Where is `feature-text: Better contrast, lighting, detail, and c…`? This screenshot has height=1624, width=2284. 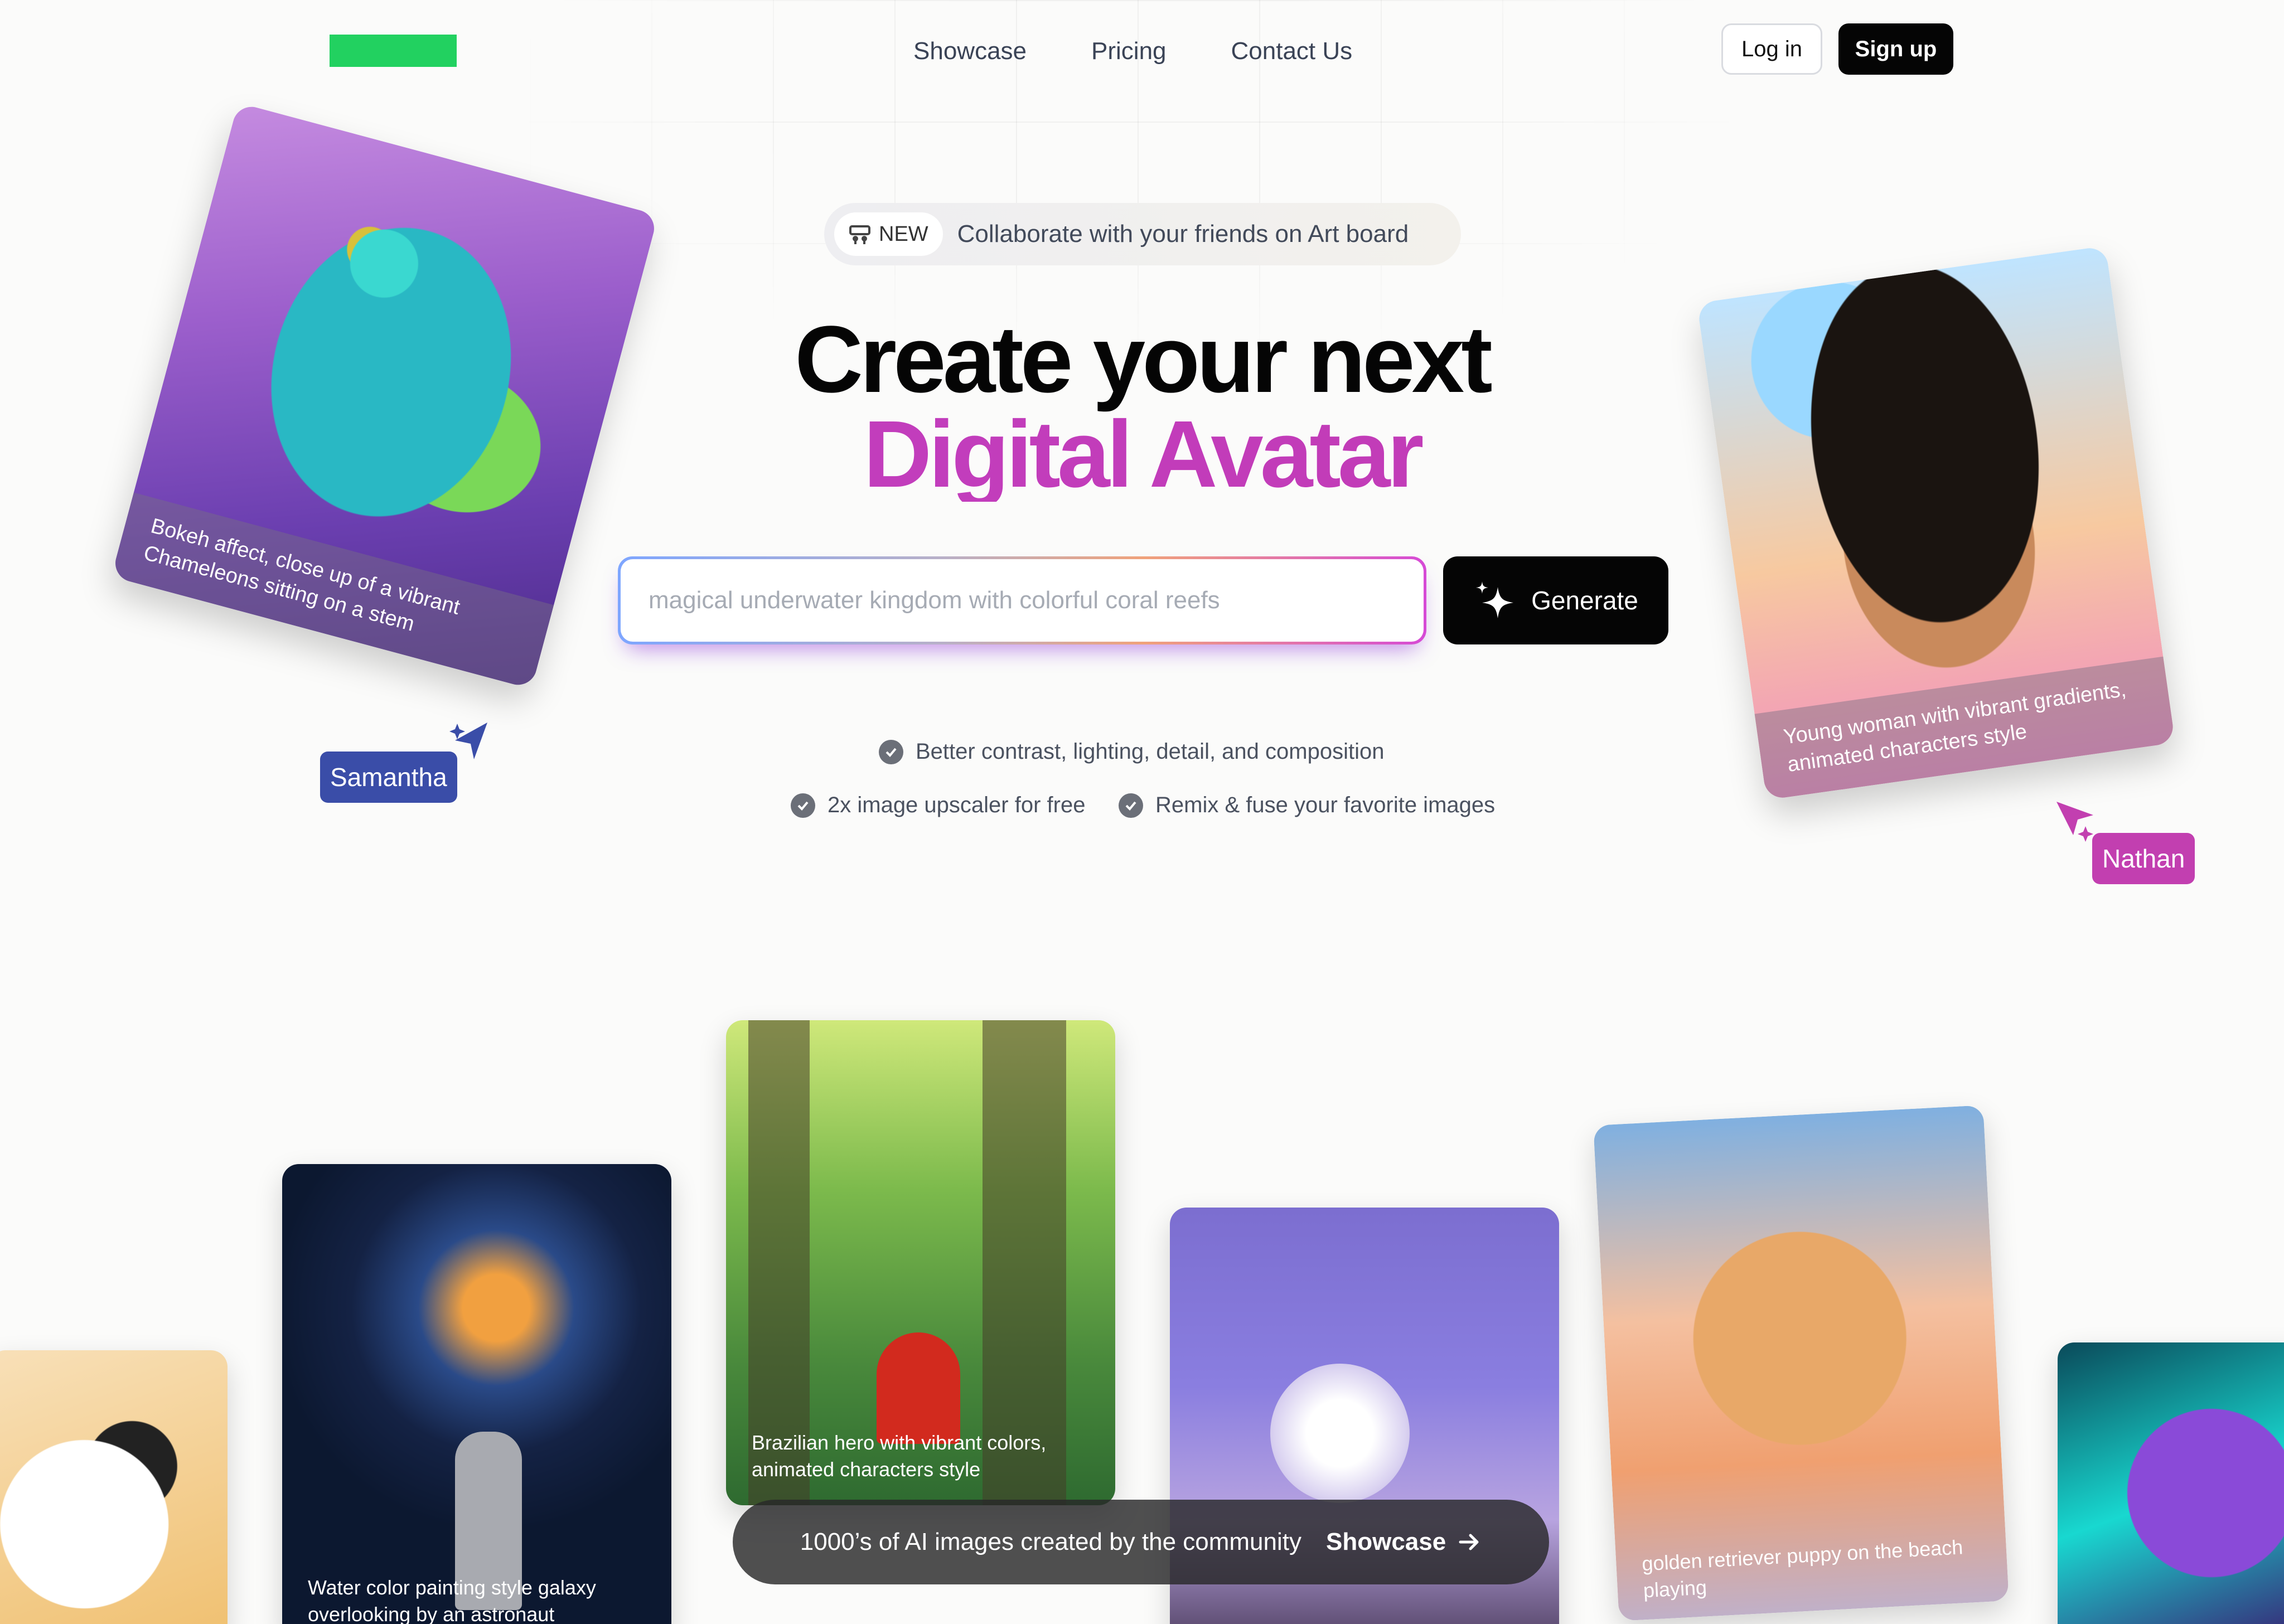
feature-text: Better contrast, lighting, detail, and c… is located at coordinates (1150, 752).